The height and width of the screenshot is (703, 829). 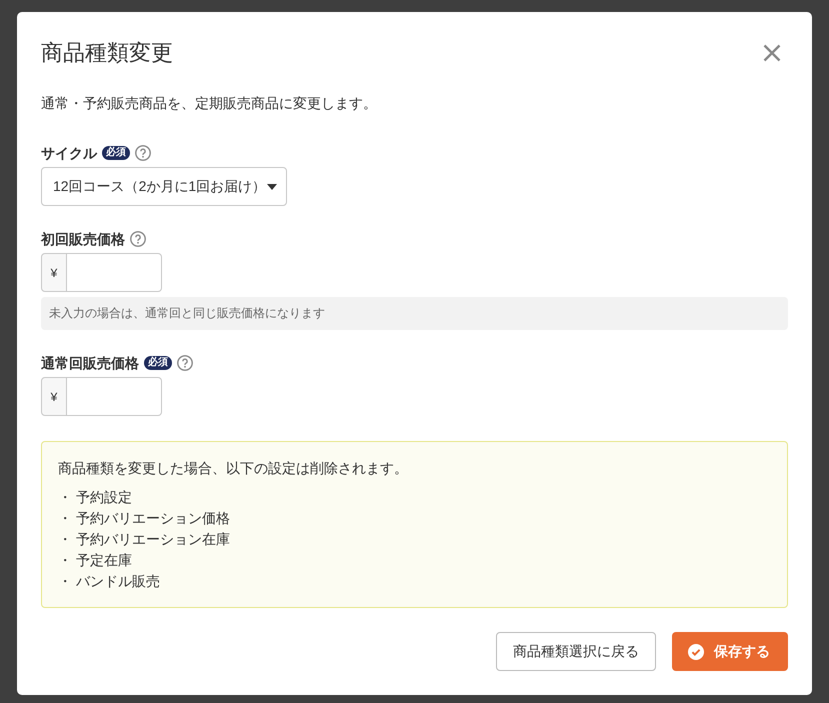 I want to click on hint-note: 未入力の場合は、通常回と同じ販売価格になります, so click(x=414, y=313).